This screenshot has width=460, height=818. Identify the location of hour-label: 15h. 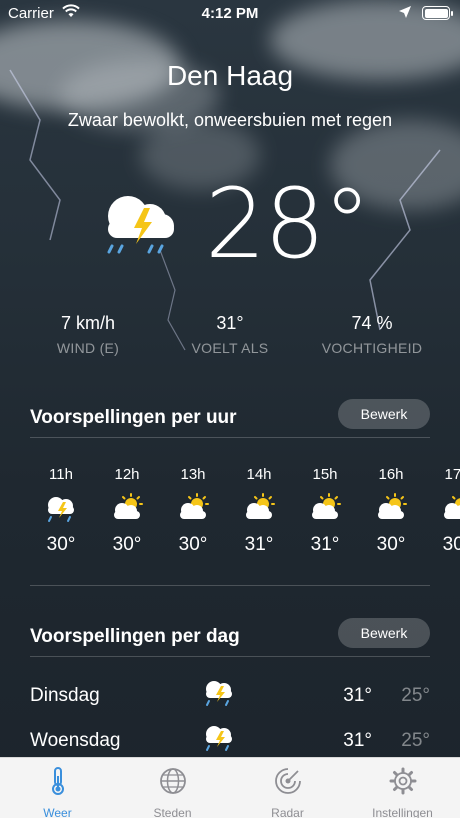
(325, 474).